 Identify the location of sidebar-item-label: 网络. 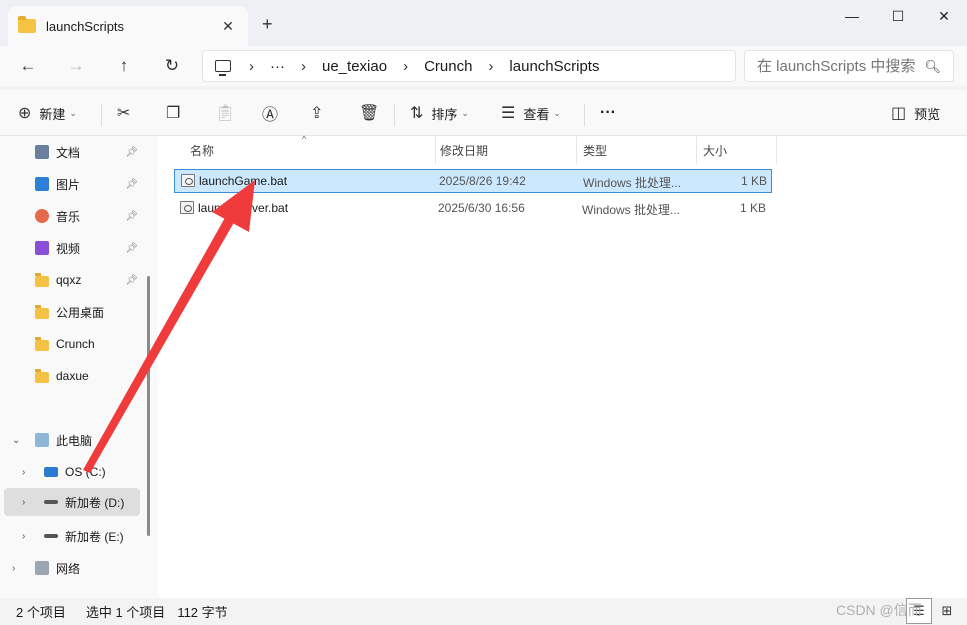
(68, 568).